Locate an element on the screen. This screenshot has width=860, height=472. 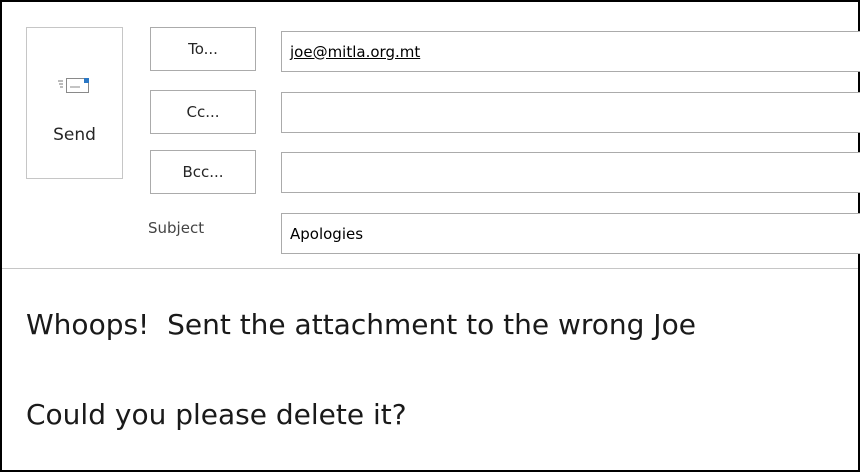
cc-field is located at coordinates (570, 112).